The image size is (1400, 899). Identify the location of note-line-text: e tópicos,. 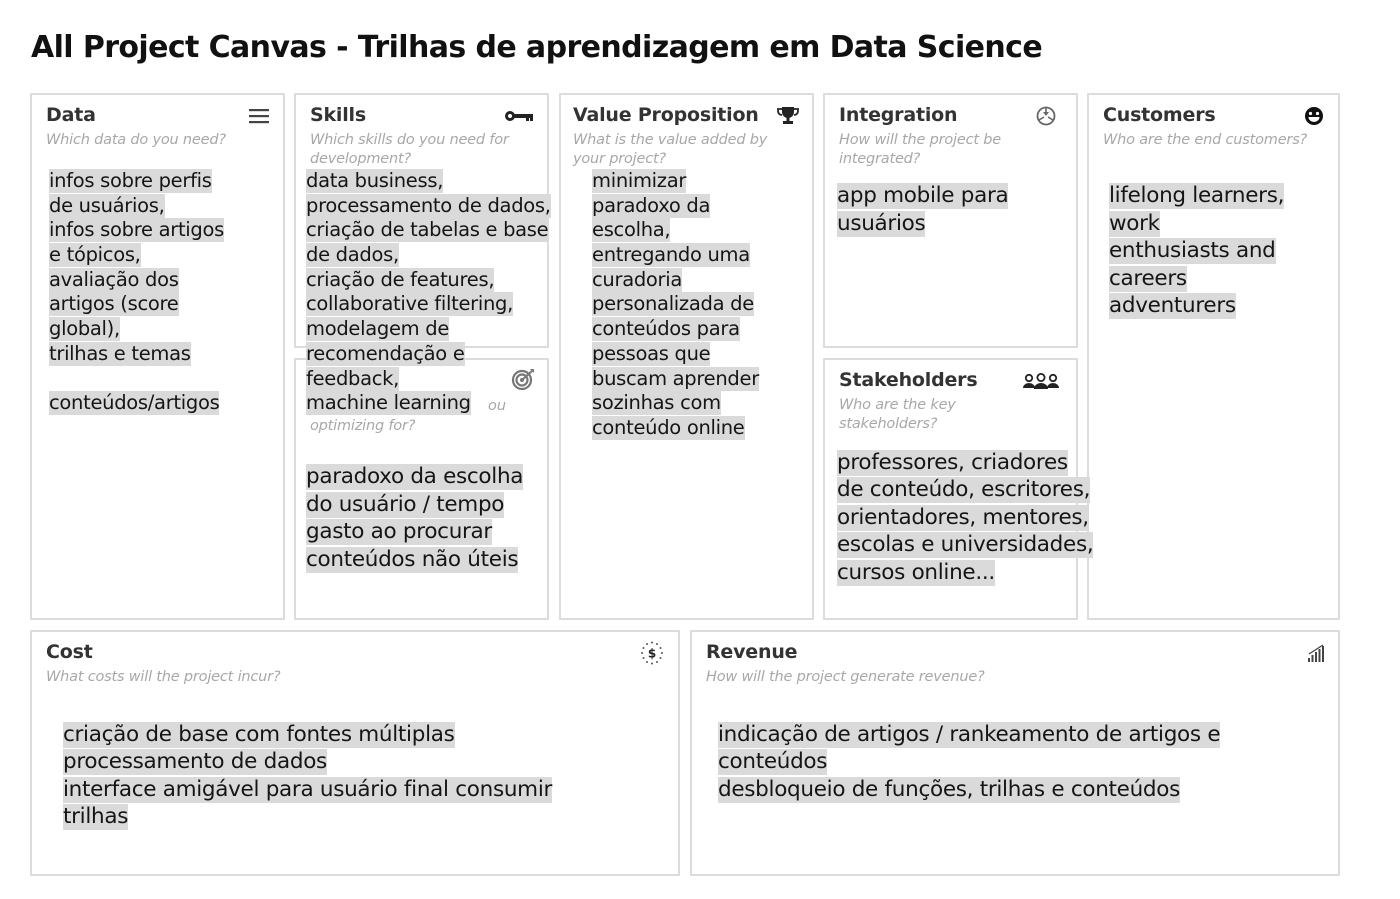
(95, 255).